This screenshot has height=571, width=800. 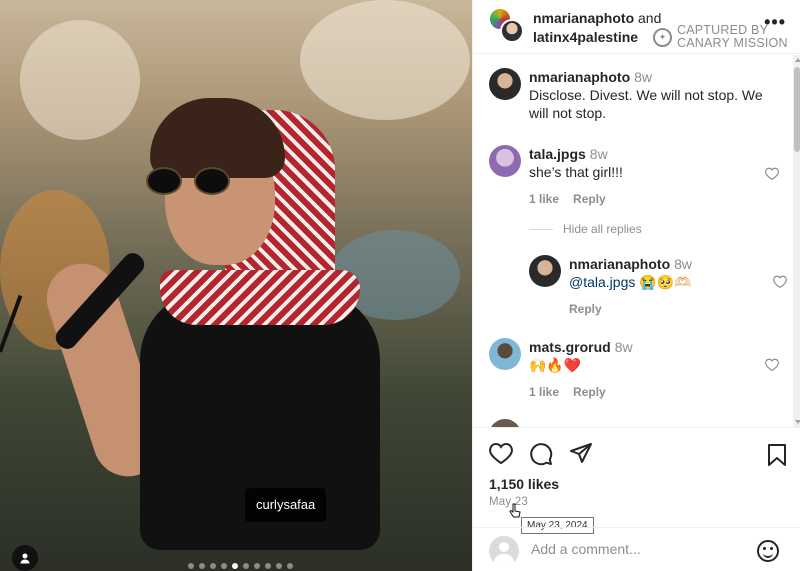 What do you see at coordinates (541, 229) in the screenshot?
I see `divider` at bounding box center [541, 229].